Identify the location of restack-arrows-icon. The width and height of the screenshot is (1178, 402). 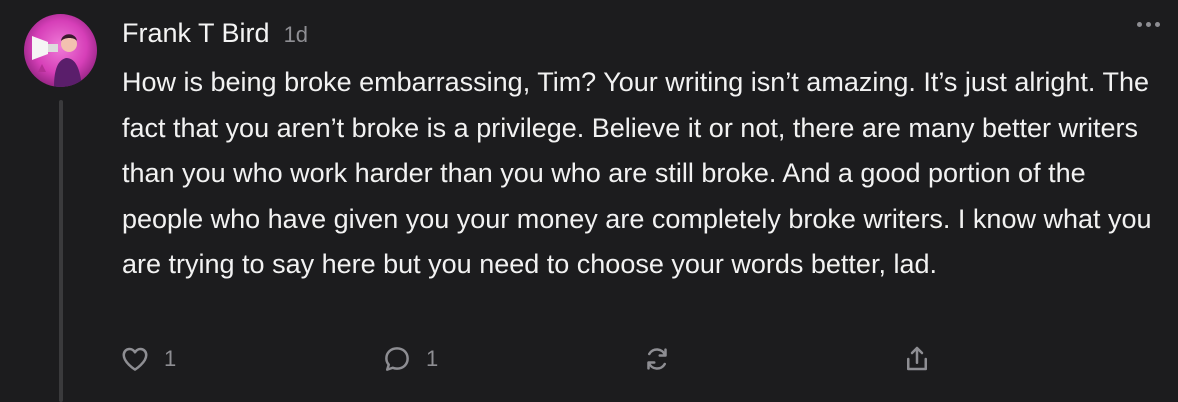
(657, 359).